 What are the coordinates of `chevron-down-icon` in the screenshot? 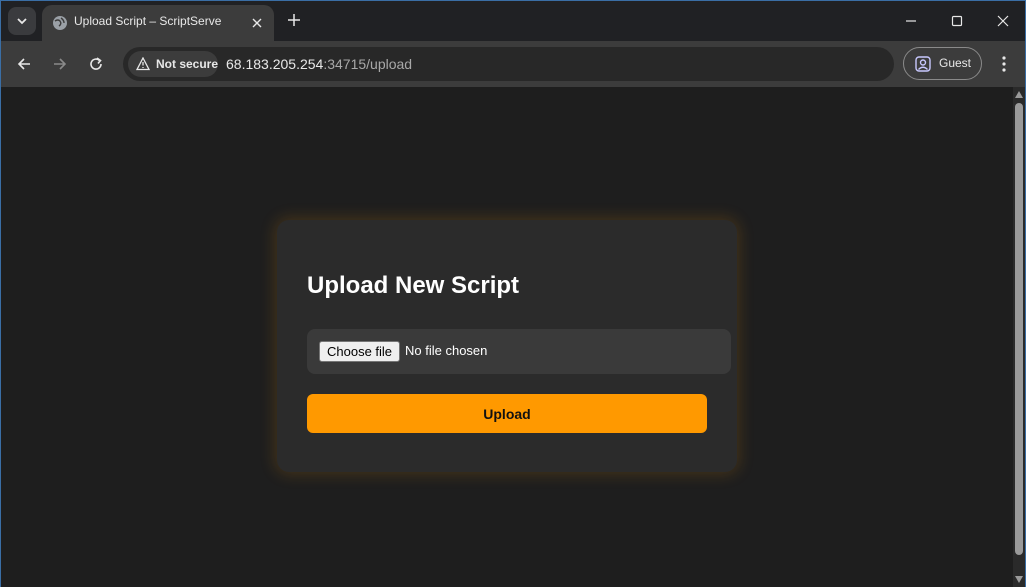 It's located at (22, 21).